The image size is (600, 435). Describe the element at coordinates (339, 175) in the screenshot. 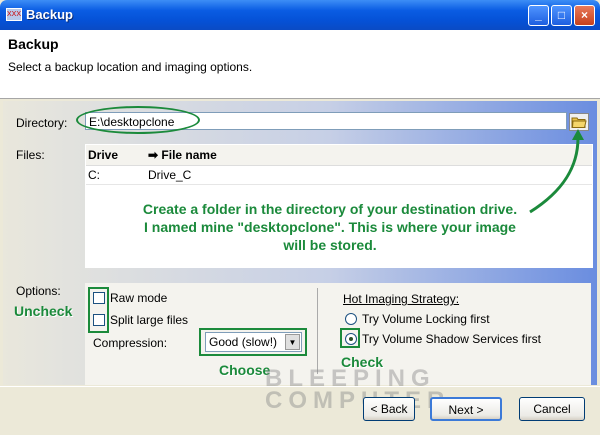

I see `table-row: C: Drive_C` at that location.